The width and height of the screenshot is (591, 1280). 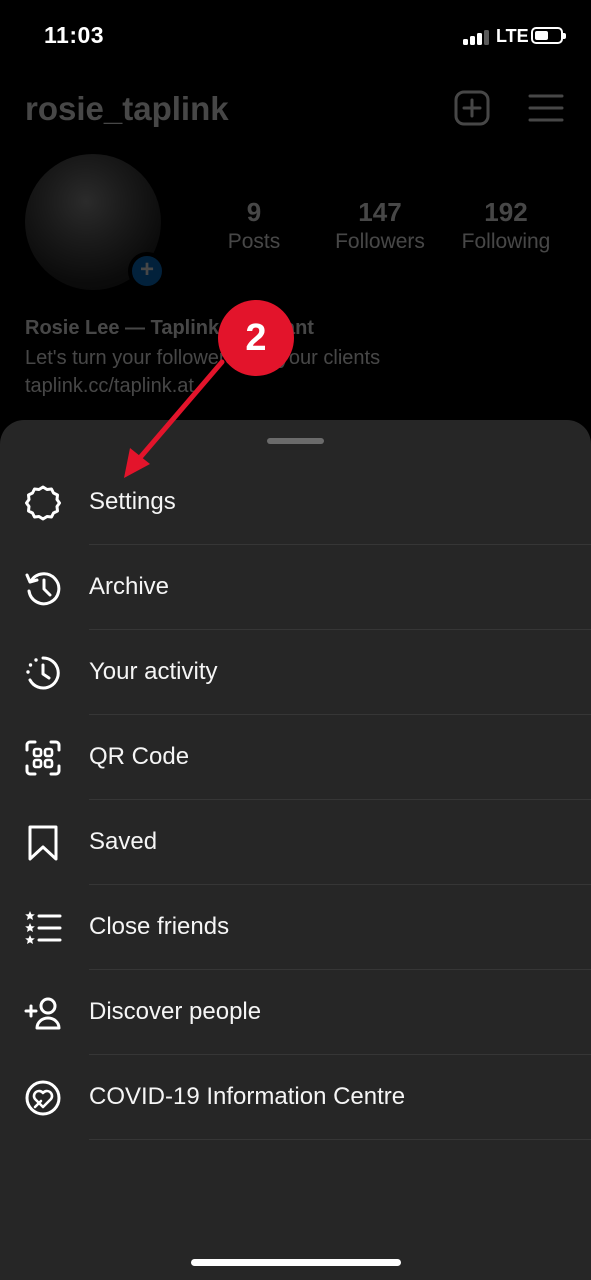 I want to click on menu-label-qr-code: QR Code, so click(x=139, y=756).